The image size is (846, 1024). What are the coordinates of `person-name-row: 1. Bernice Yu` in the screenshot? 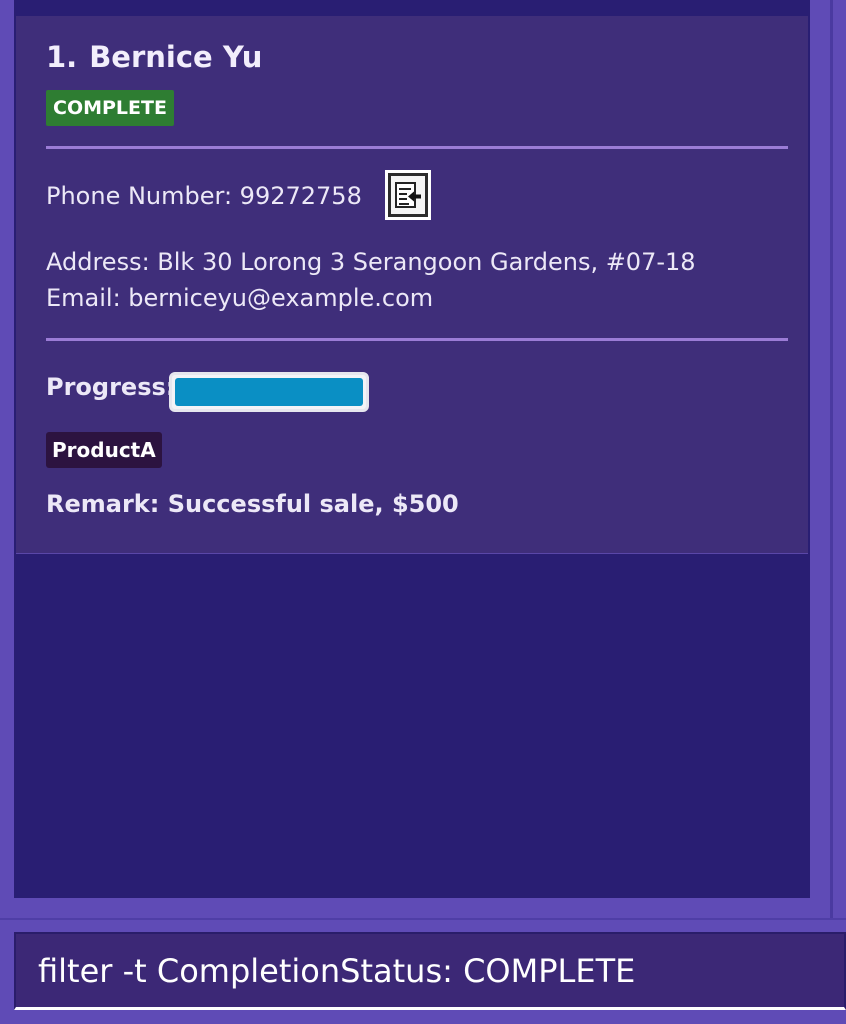 It's located at (154, 57).